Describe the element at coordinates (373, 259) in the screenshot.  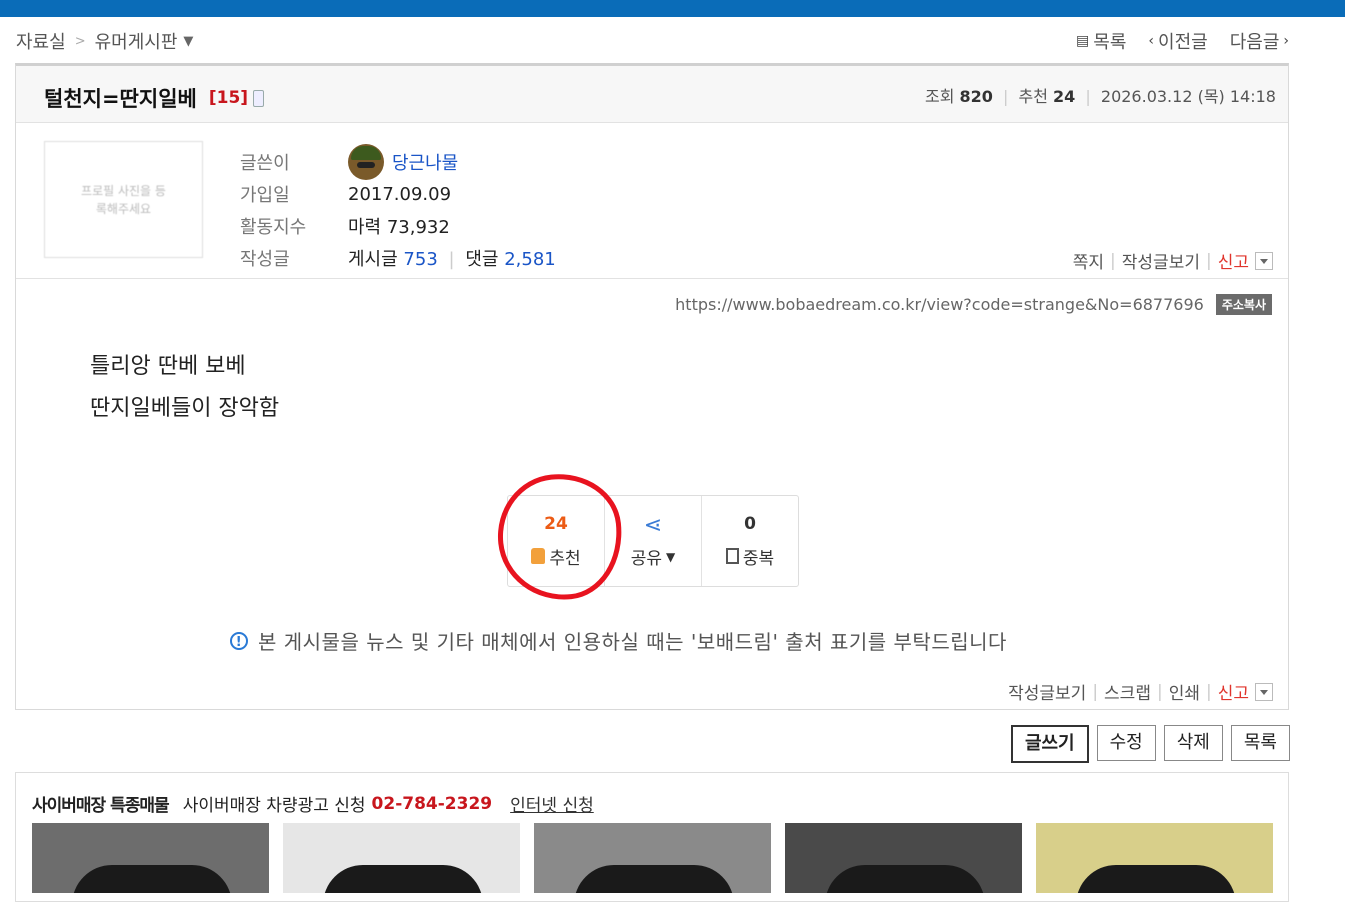
I see `board-posts-label: 게시글` at that location.